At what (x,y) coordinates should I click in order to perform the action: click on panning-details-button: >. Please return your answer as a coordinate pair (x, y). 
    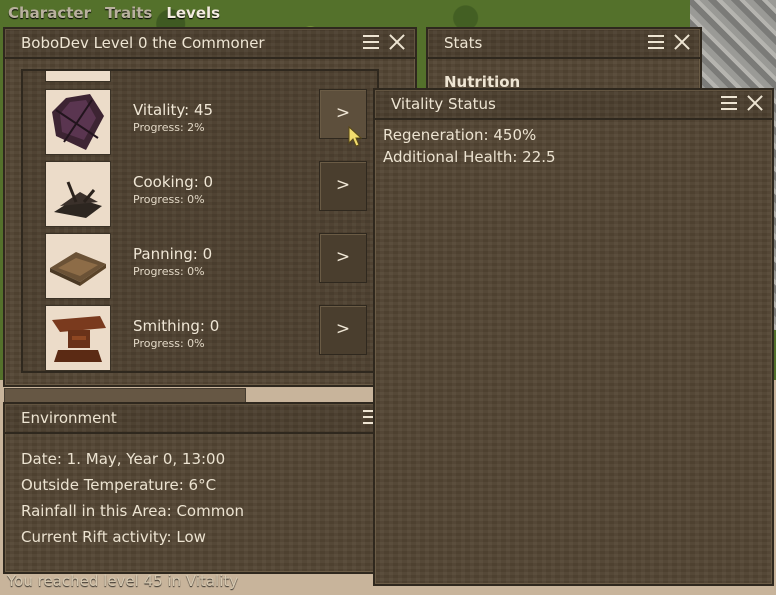
    Looking at the image, I should click on (343, 258).